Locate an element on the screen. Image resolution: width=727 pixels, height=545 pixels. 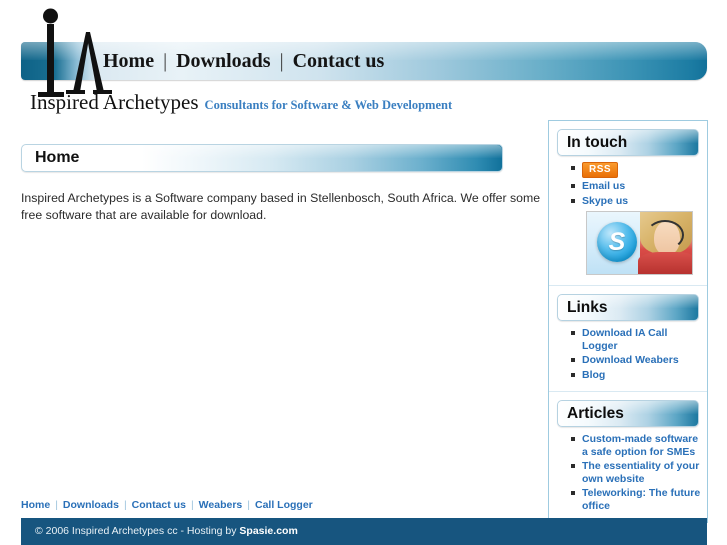
footer-link-call-logger: Call Logger is located at coordinates (284, 505).